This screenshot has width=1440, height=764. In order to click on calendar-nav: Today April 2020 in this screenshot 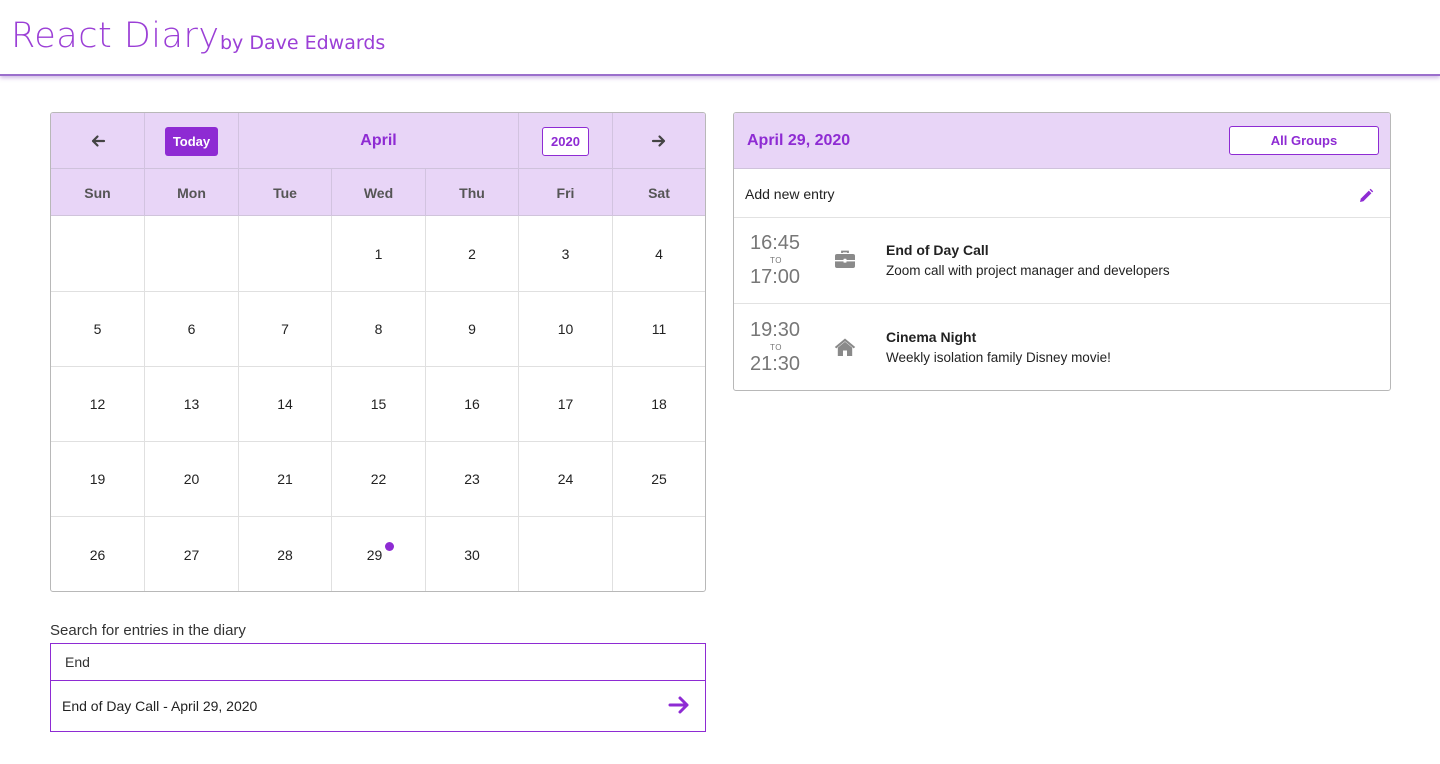, I will do `click(378, 141)`.